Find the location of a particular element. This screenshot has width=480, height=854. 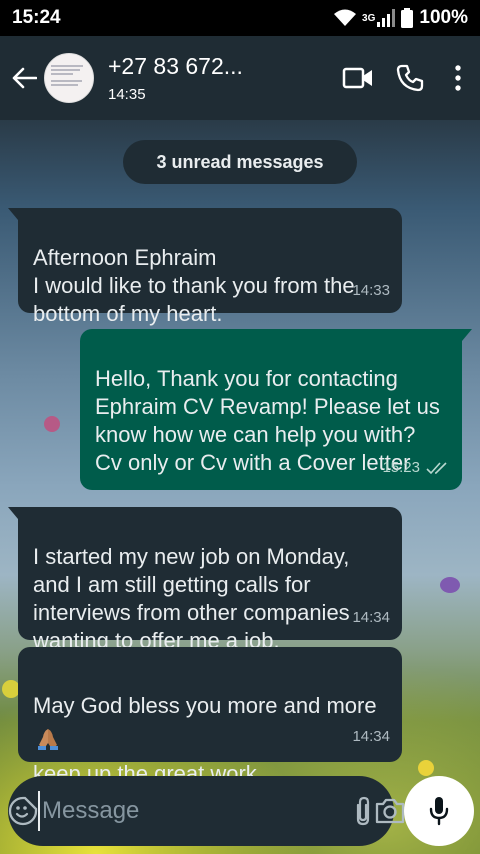

more-vertical-icon is located at coordinates (458, 78).